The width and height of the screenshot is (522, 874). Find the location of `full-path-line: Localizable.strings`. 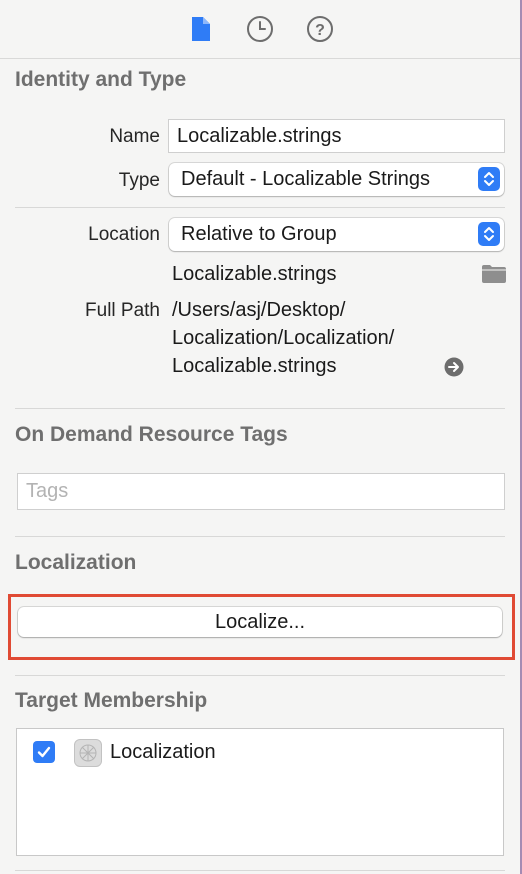

full-path-line: Localizable.strings is located at coordinates (254, 366).